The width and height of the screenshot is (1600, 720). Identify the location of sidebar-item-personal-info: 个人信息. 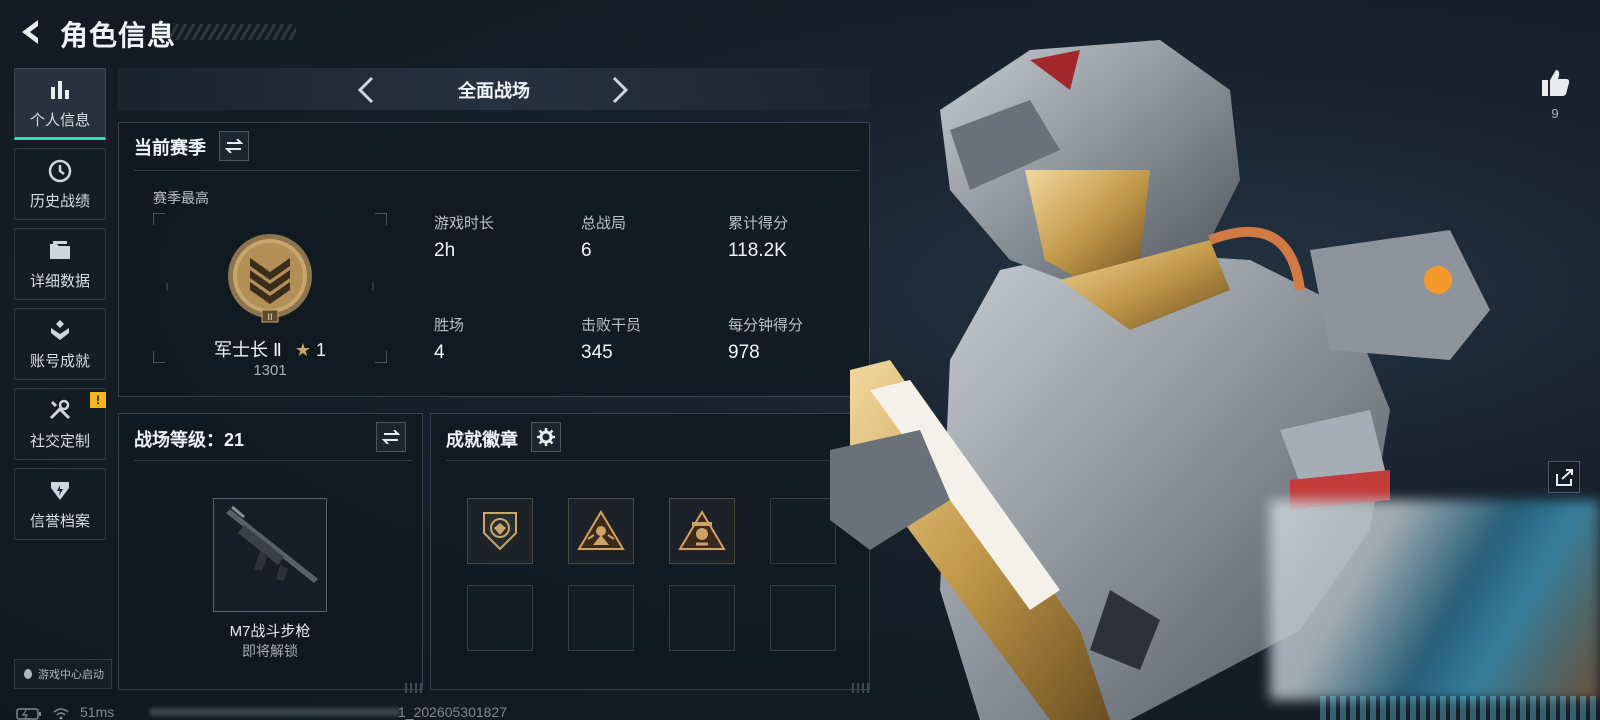
(60, 104).